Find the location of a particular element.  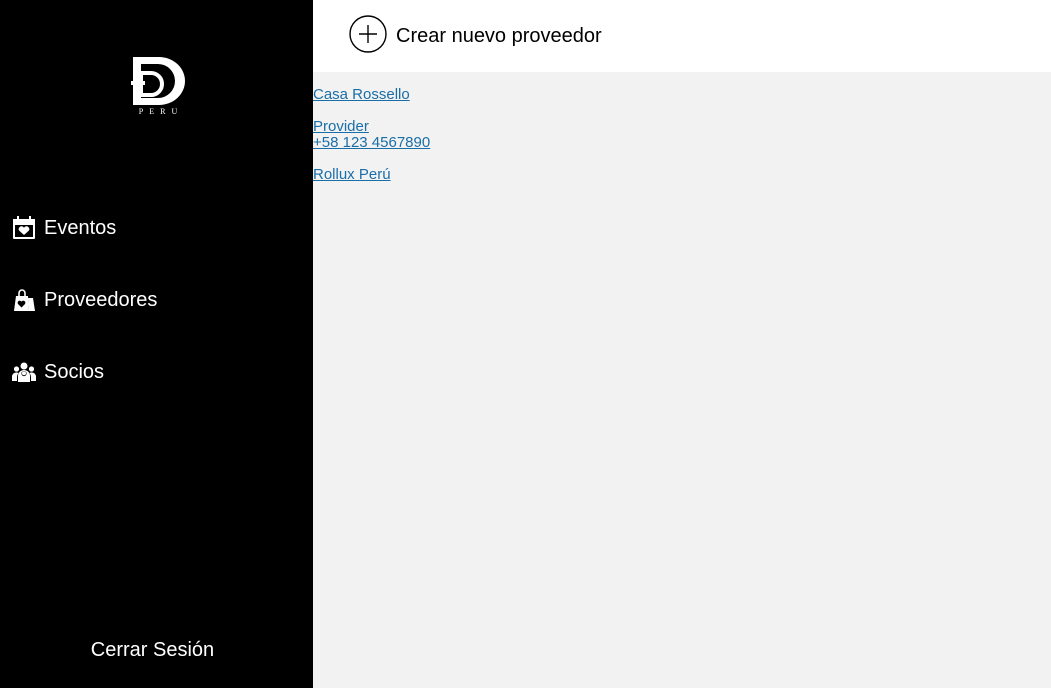

create-provider-button: Crear nuevo proveedor is located at coordinates (475, 36).